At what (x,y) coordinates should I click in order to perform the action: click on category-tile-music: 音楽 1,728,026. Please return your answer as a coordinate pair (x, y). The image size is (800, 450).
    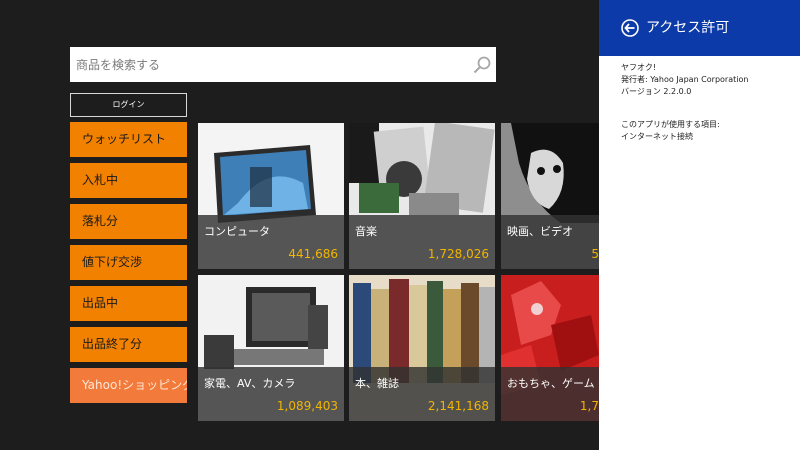
    Looking at the image, I should click on (422, 196).